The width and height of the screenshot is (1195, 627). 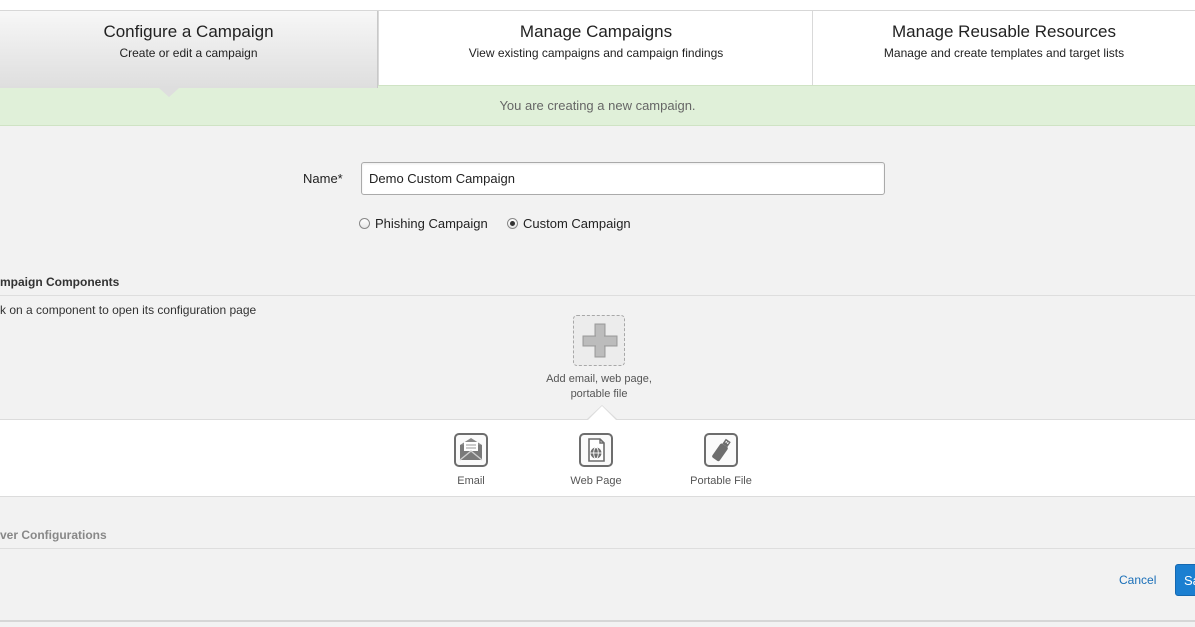 What do you see at coordinates (1004, 31) in the screenshot?
I see `tab-title: Manage Reusable Resources` at bounding box center [1004, 31].